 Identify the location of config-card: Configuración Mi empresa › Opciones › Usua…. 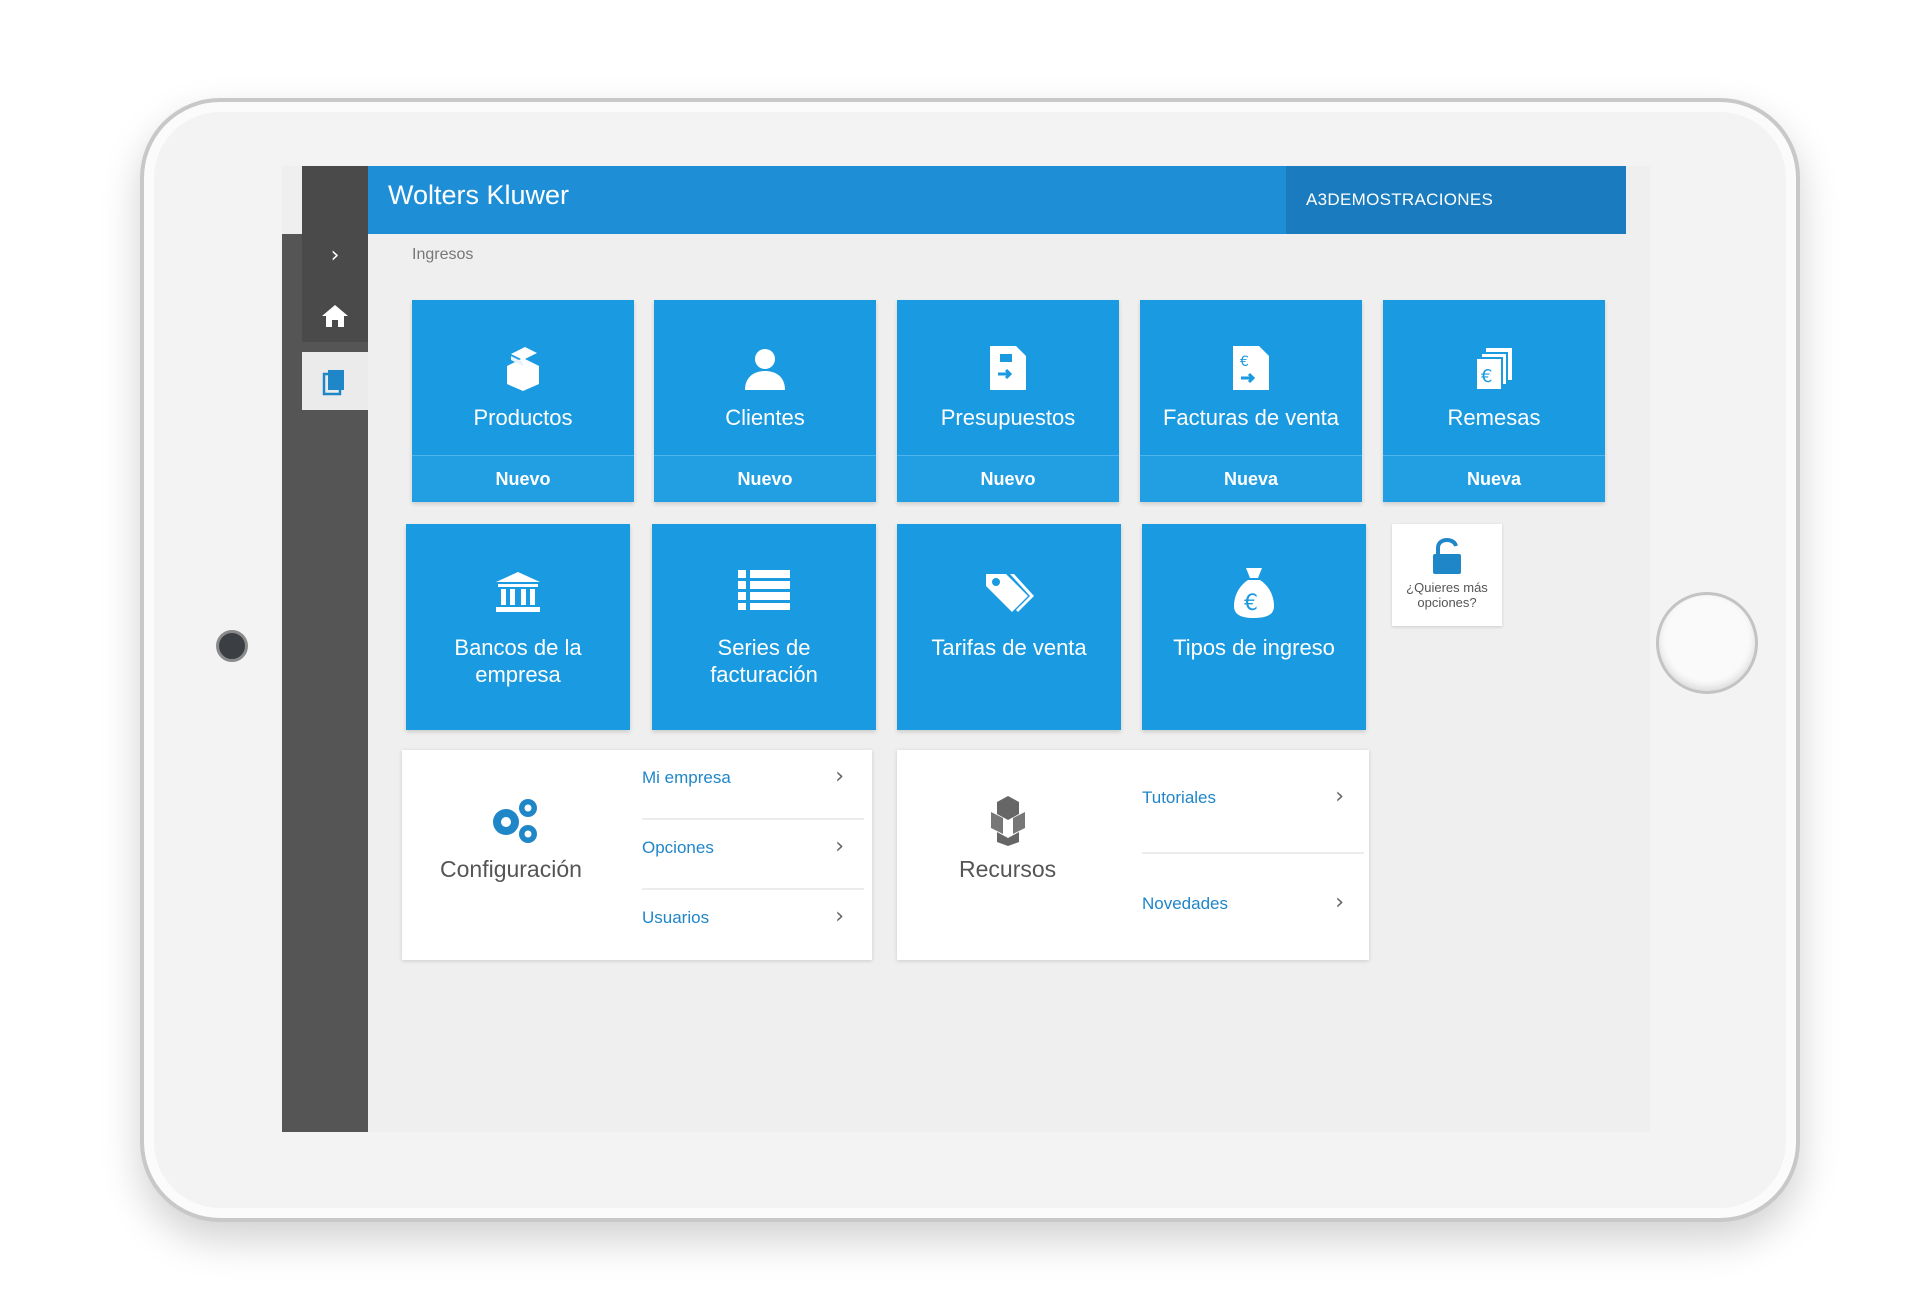
(637, 855).